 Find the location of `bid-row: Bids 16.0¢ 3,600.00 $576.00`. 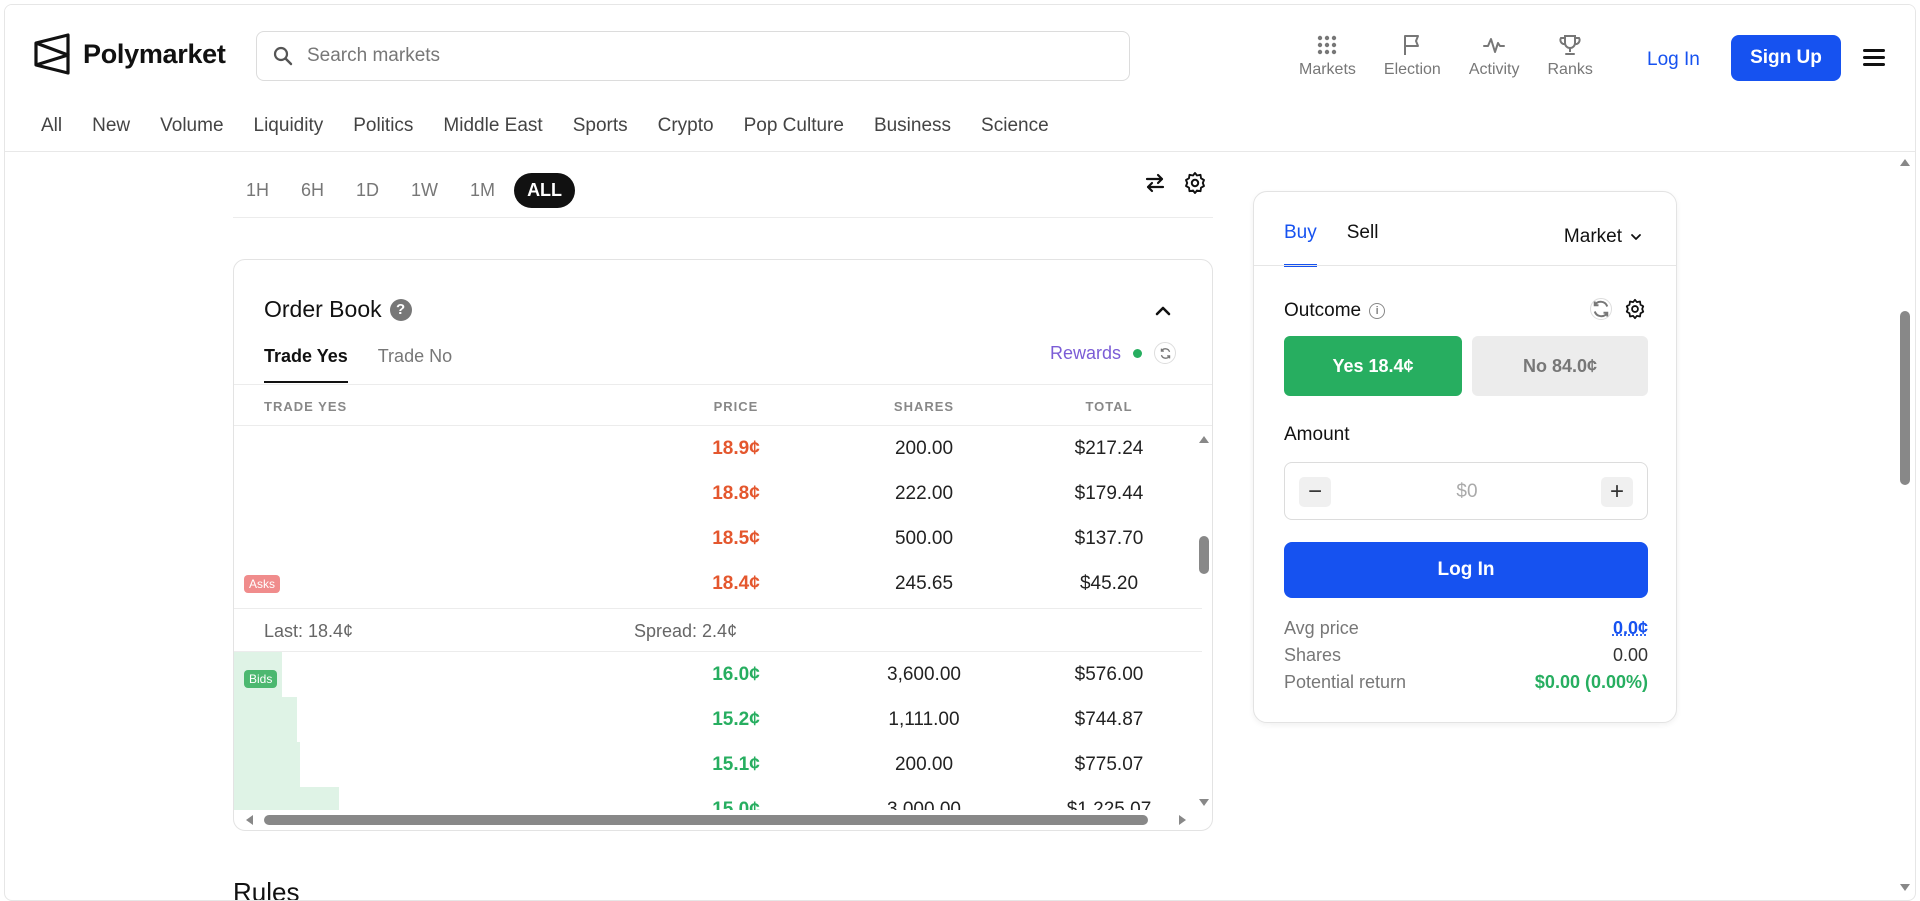

bid-row: Bids 16.0¢ 3,600.00 $576.00 is located at coordinates (718, 674).